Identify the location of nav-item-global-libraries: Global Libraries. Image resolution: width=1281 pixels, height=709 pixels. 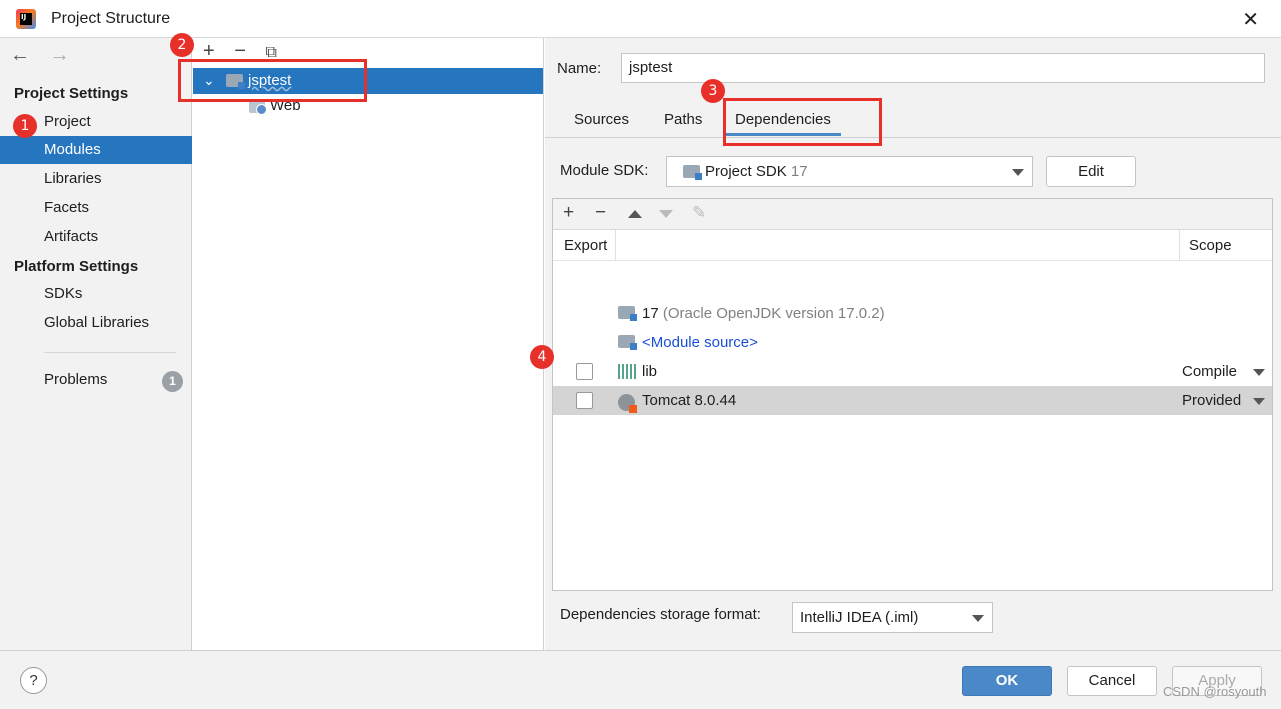
(96, 323).